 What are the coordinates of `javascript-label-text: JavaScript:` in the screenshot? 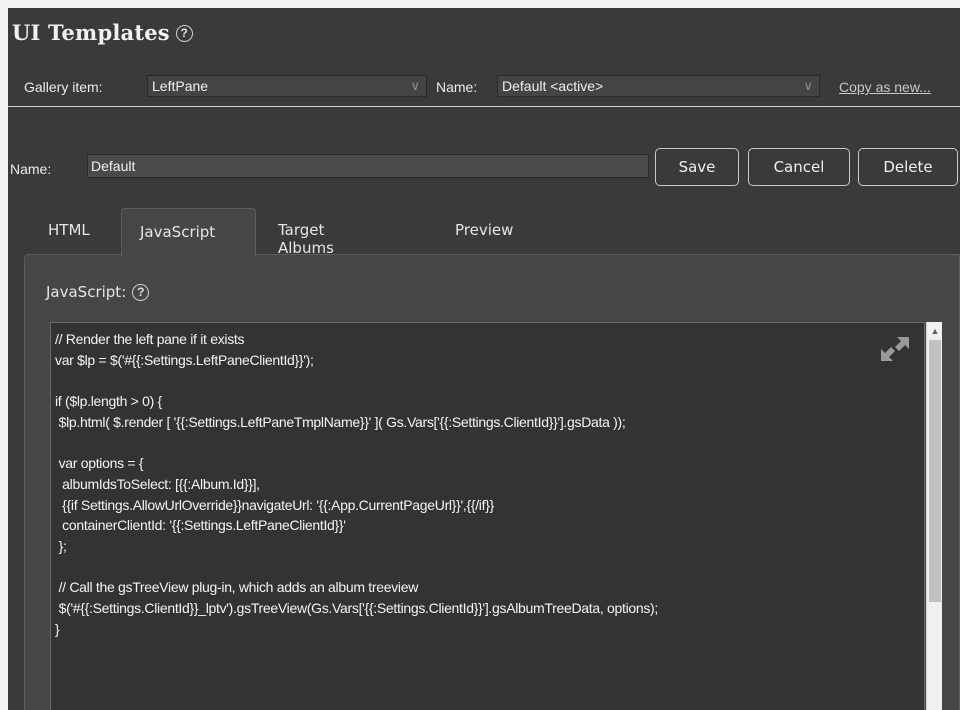 It's located at (86, 292).